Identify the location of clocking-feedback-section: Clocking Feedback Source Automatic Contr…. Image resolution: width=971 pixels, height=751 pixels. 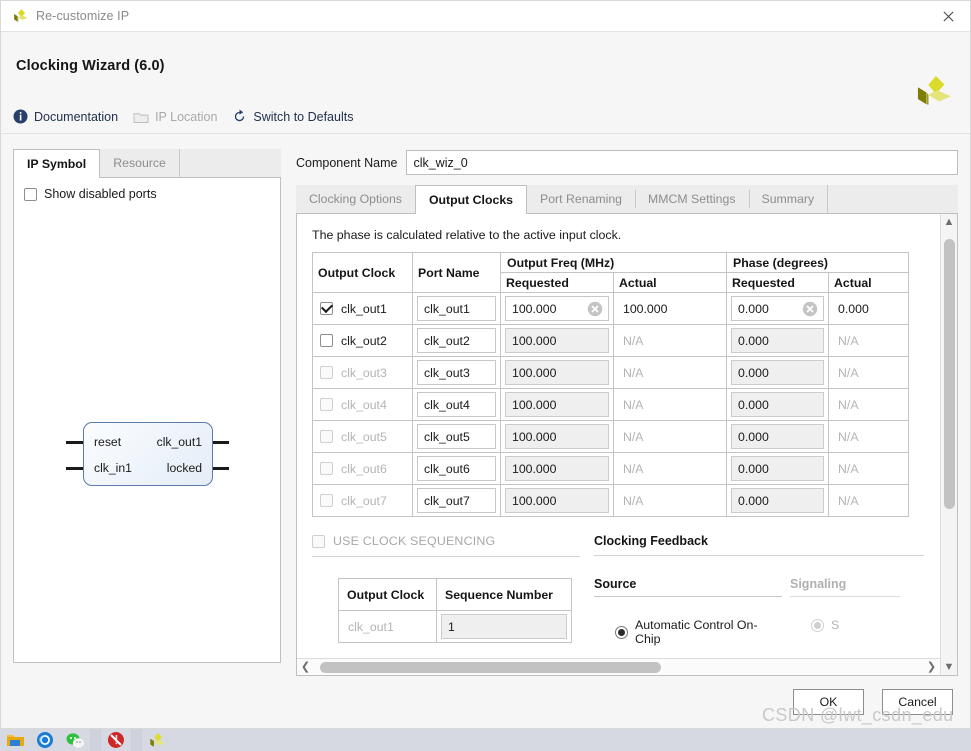
(759, 590).